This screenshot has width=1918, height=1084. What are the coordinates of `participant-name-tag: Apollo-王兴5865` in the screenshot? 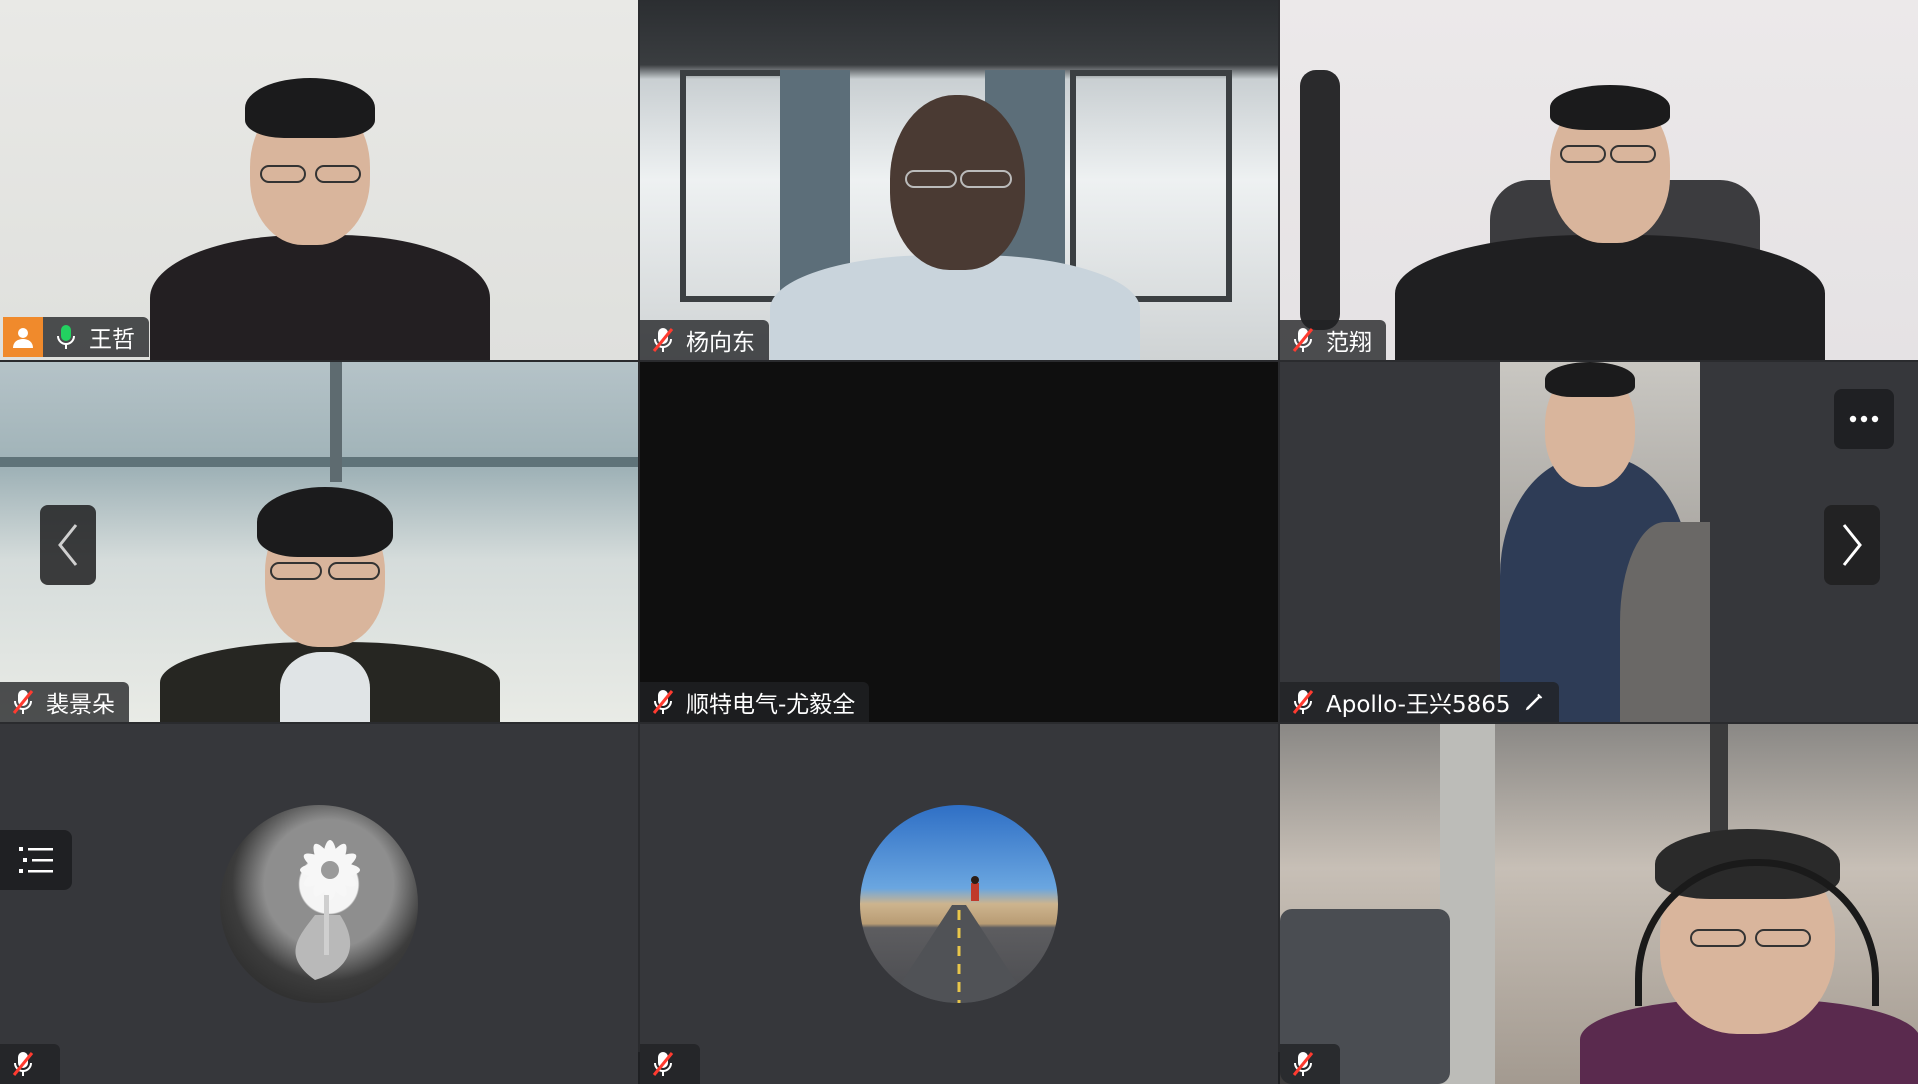 It's located at (1419, 702).